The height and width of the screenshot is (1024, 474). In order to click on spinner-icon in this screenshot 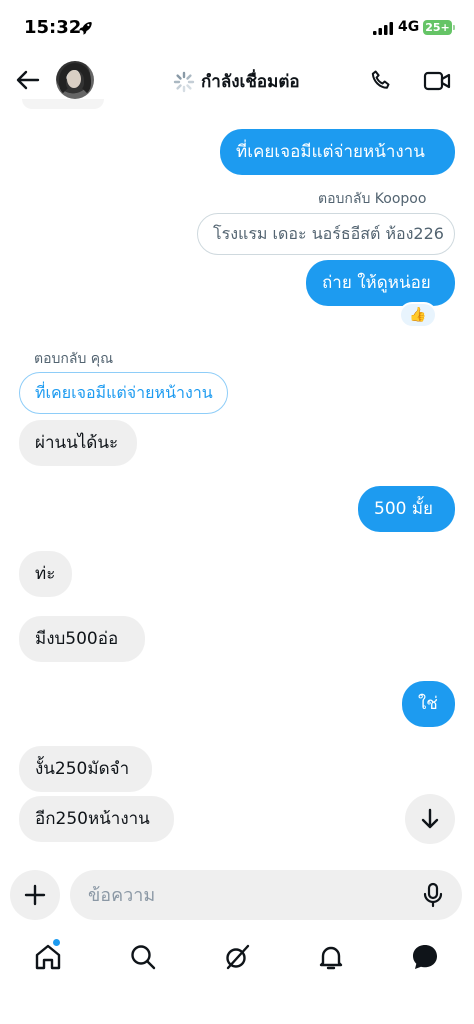, I will do `click(184, 81)`.